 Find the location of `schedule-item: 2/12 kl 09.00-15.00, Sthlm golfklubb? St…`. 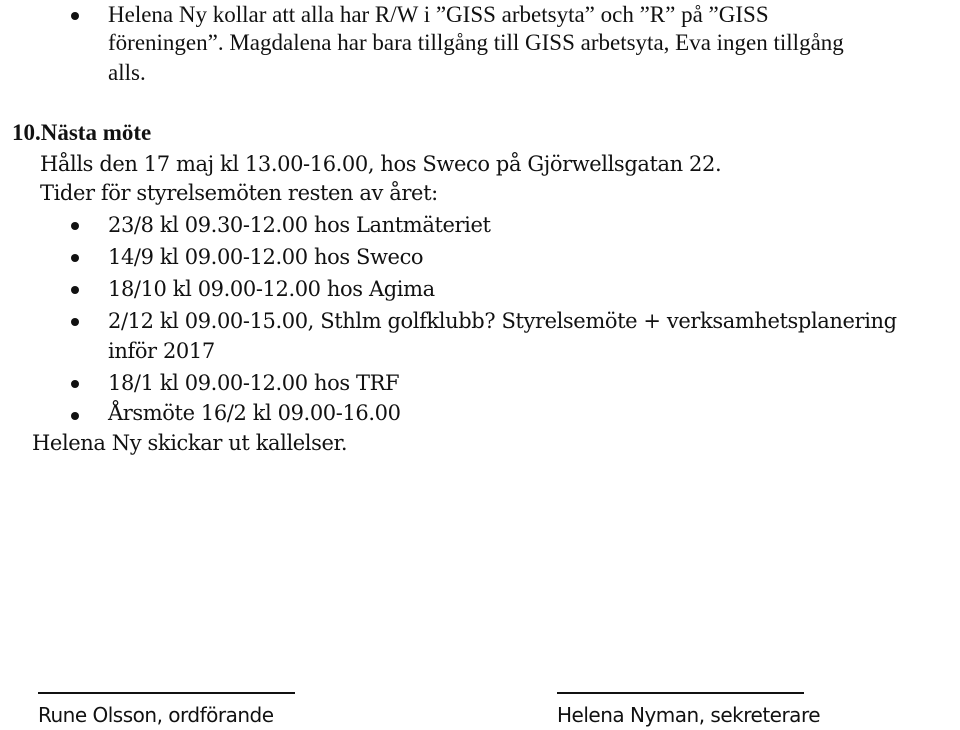

schedule-item: 2/12 kl 09.00-15.00, Sthlm golfklubb? St… is located at coordinates (502, 321).